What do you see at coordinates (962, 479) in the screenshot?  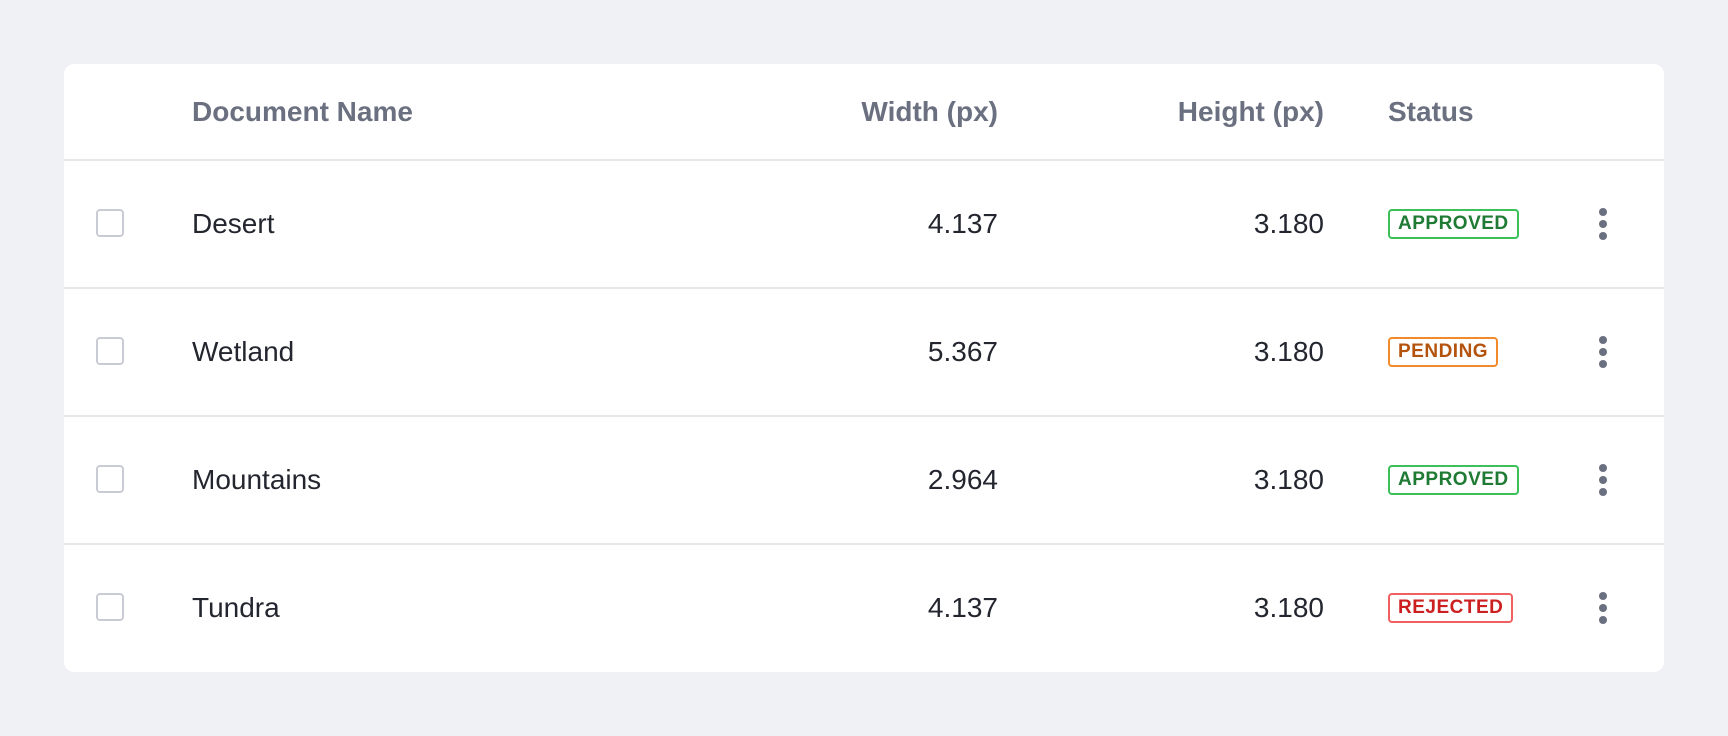 I see `width-cell: 2.964` at bounding box center [962, 479].